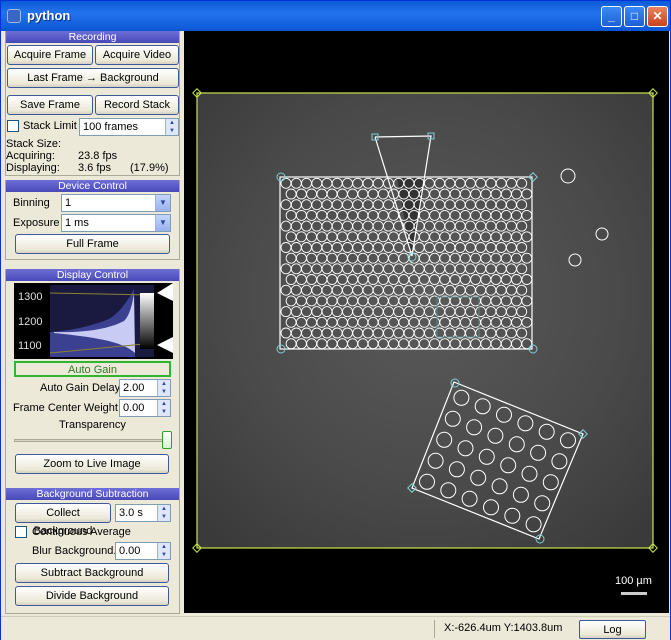  What do you see at coordinates (77, 223) in the screenshot?
I see `exposure-value: 1 ms` at bounding box center [77, 223].